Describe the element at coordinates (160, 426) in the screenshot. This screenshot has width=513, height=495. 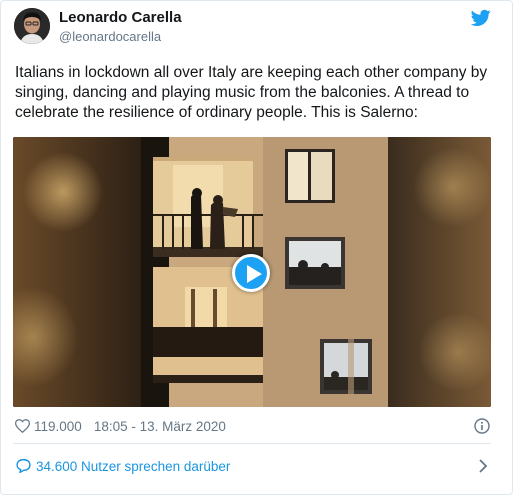
I see `timestamp: 18:05 - 13. März 2020` at that location.